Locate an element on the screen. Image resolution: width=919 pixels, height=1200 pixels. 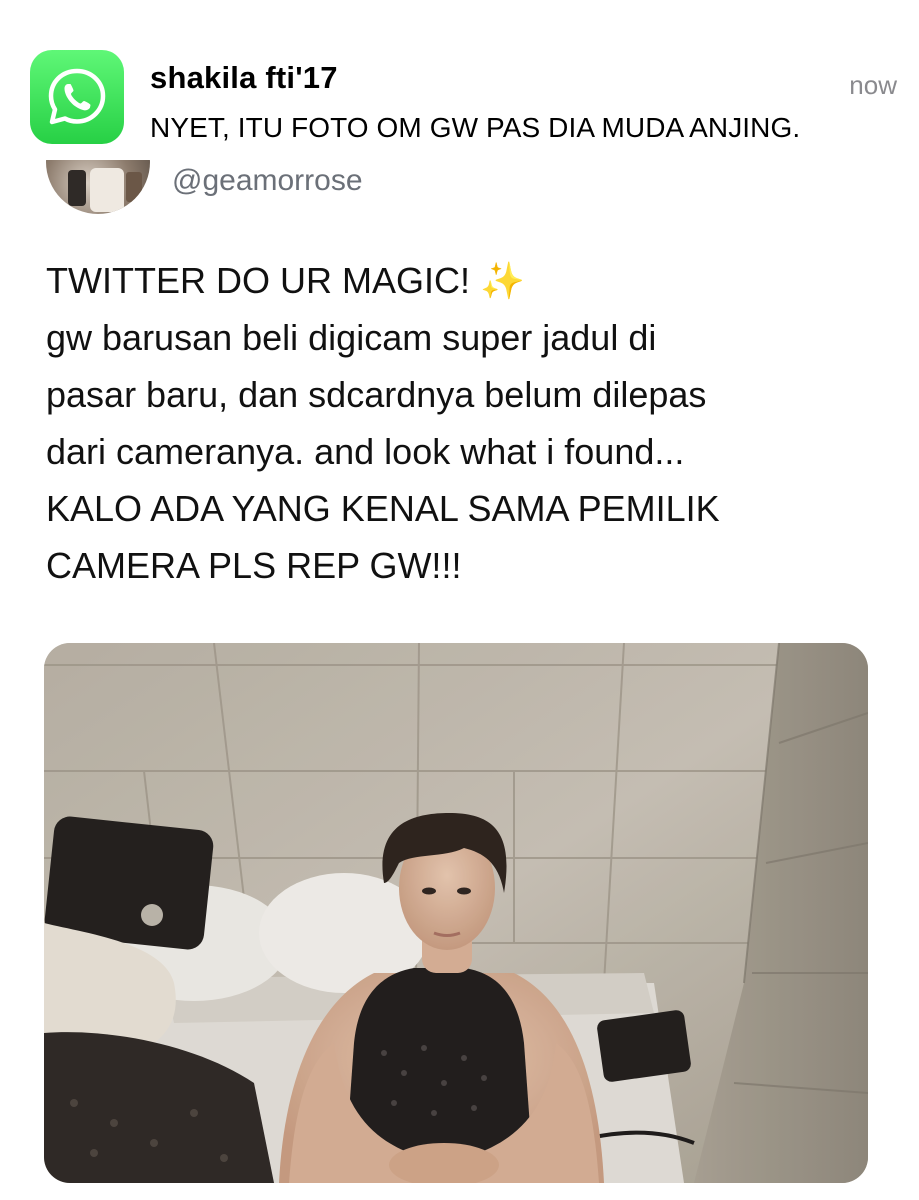
sparkles-icon: ✨ is located at coordinates (502, 280).